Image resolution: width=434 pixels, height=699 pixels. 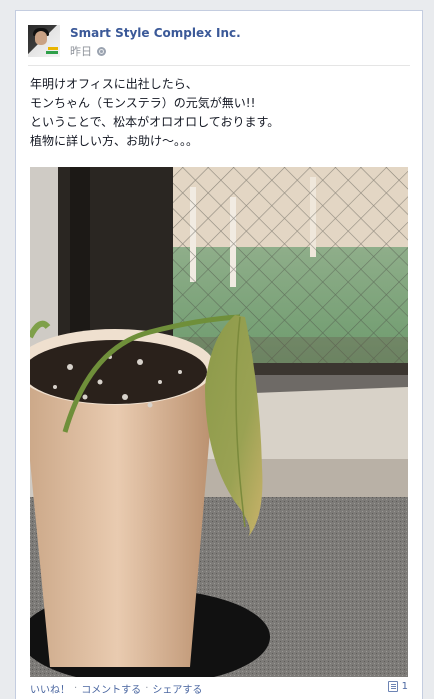 What do you see at coordinates (111, 688) in the screenshot?
I see `comment-link: コメントする` at bounding box center [111, 688].